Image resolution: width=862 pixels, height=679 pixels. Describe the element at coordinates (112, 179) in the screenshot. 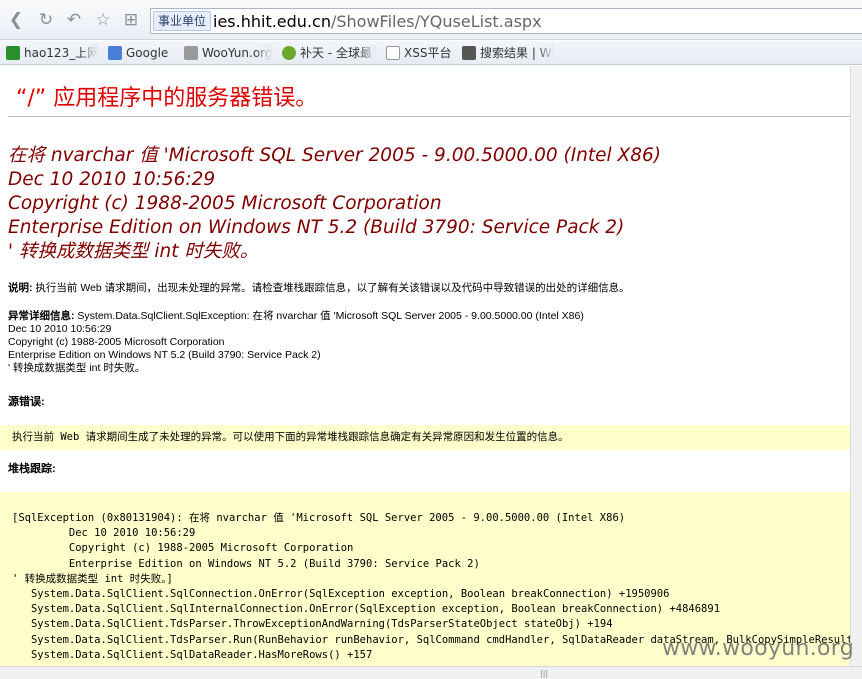

I see `error-line: Dec 10 2010 10:56:29` at that location.